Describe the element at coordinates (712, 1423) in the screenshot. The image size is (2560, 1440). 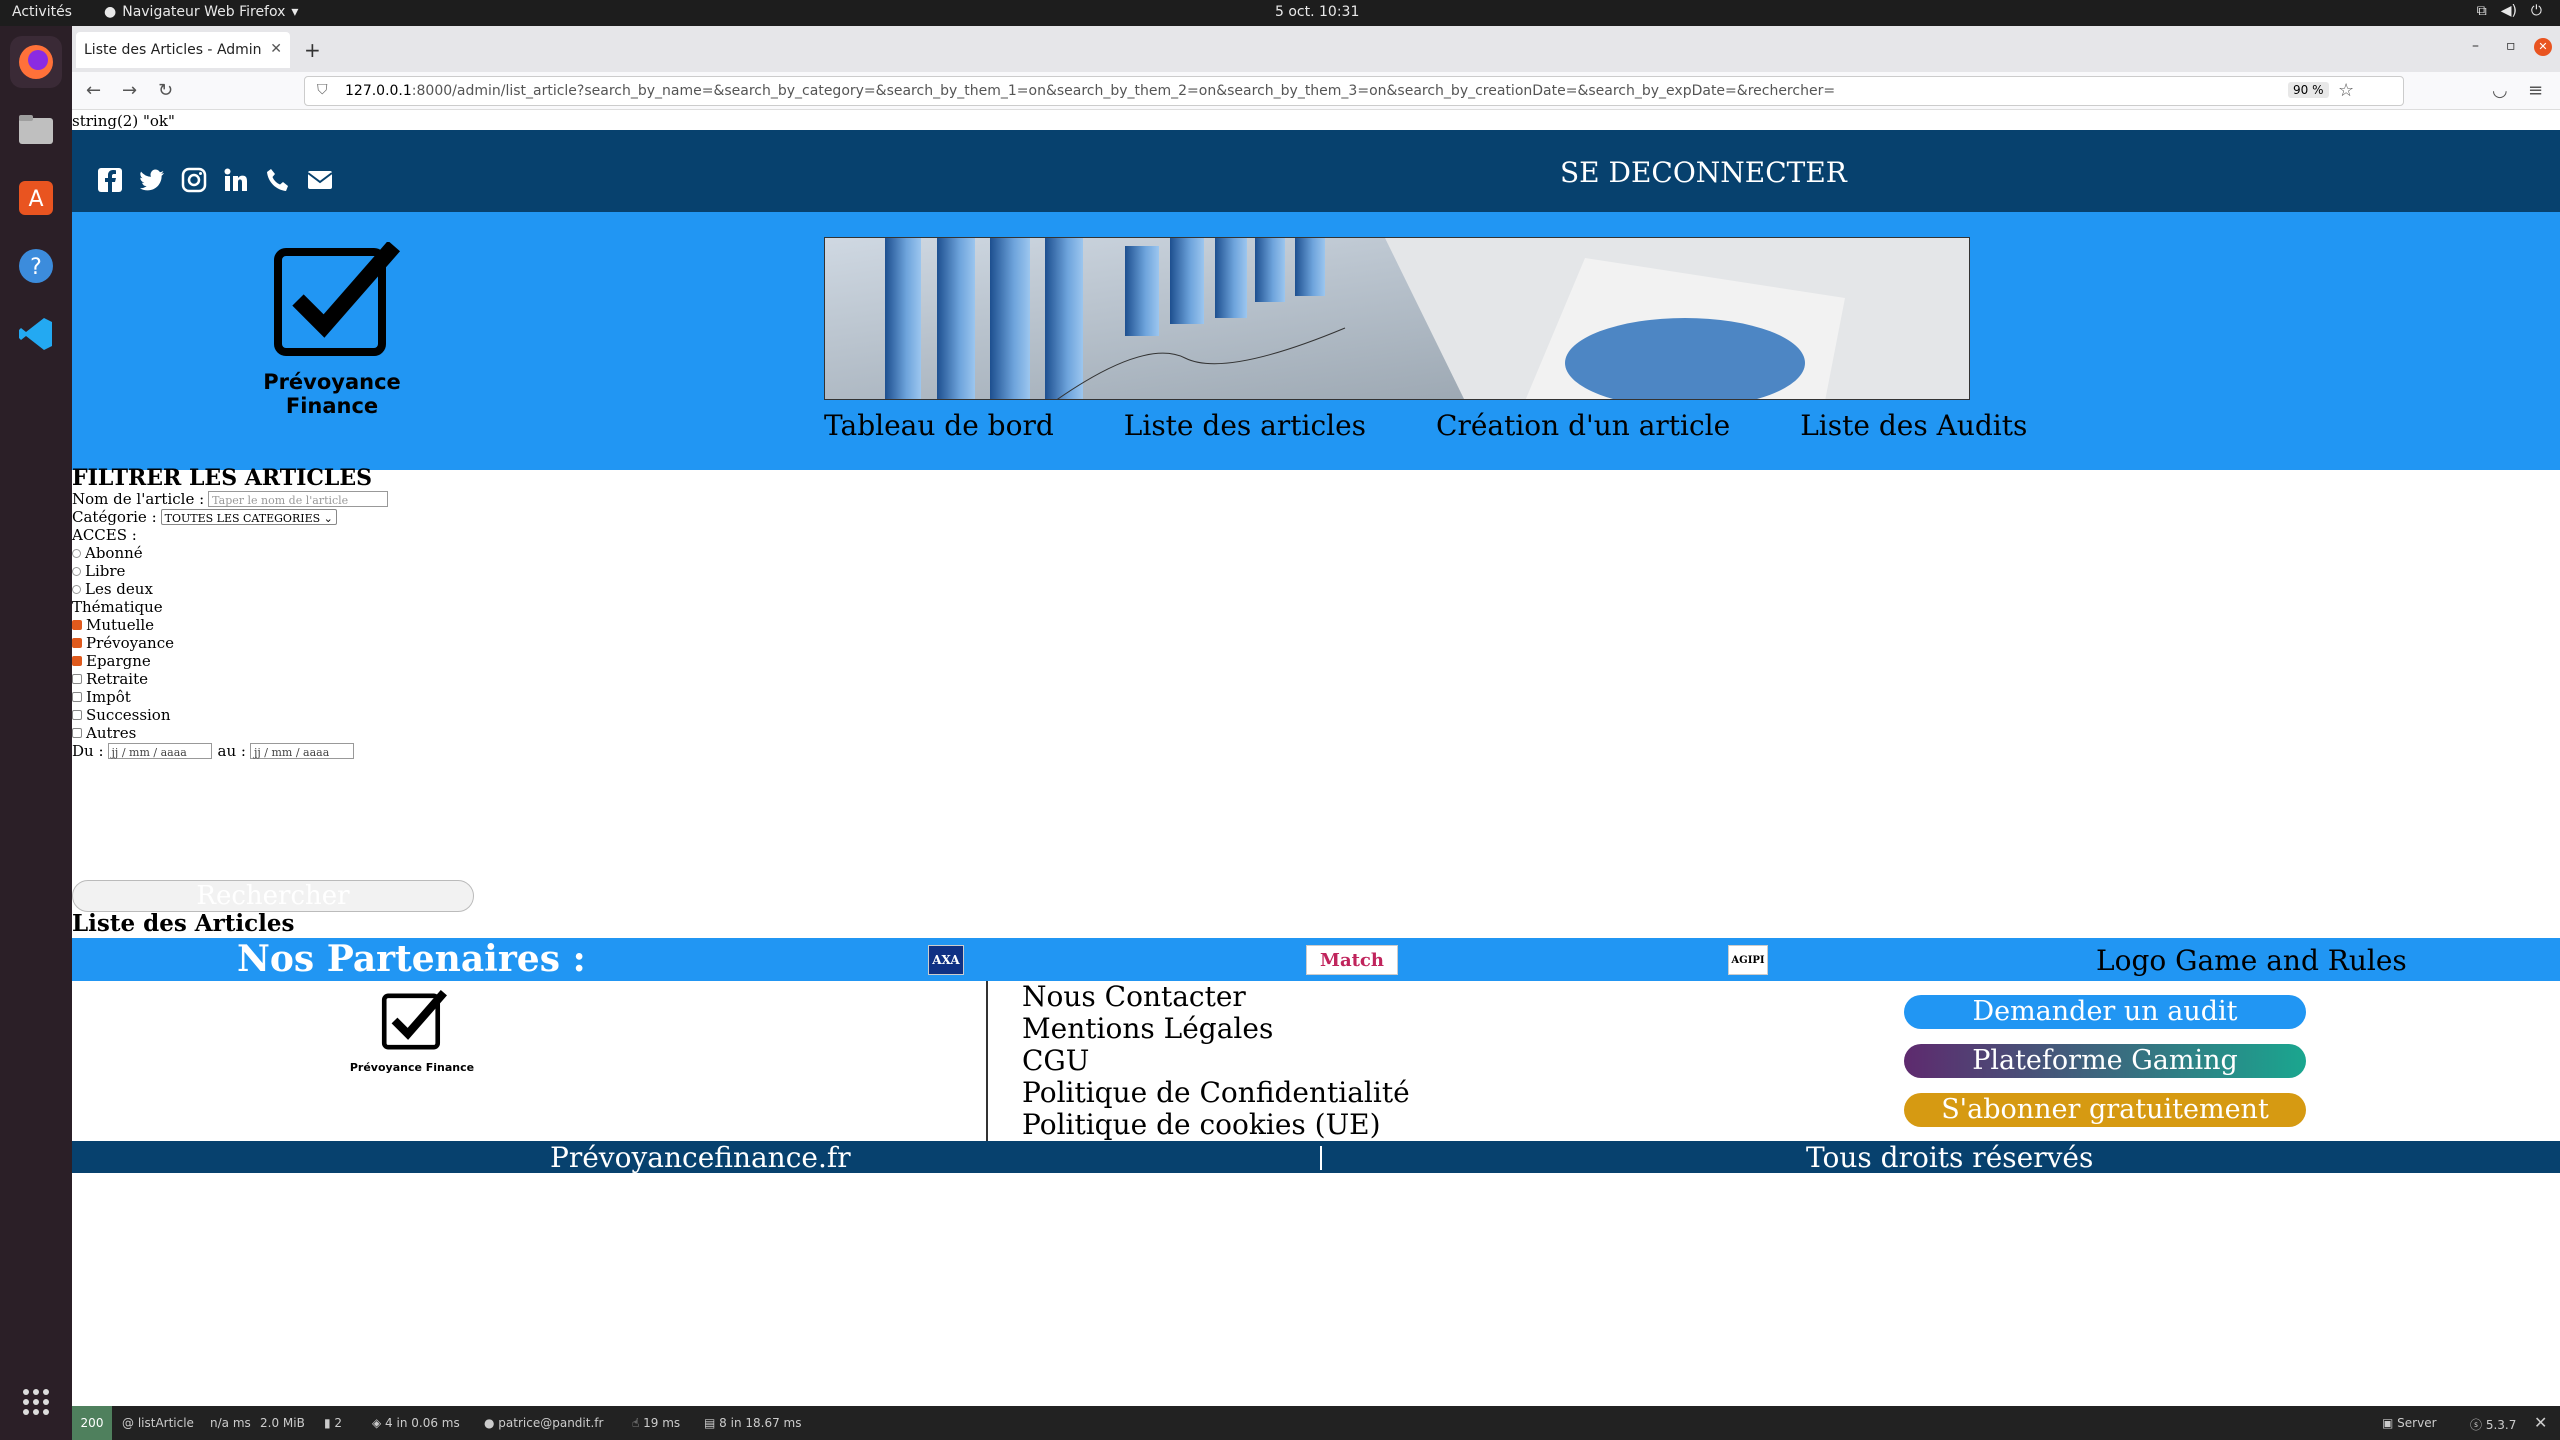
I see `database-icon: ▤` at that location.